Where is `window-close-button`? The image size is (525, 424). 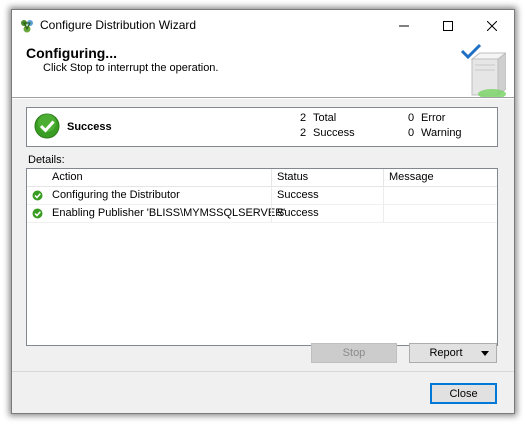 window-close-button is located at coordinates (492, 25).